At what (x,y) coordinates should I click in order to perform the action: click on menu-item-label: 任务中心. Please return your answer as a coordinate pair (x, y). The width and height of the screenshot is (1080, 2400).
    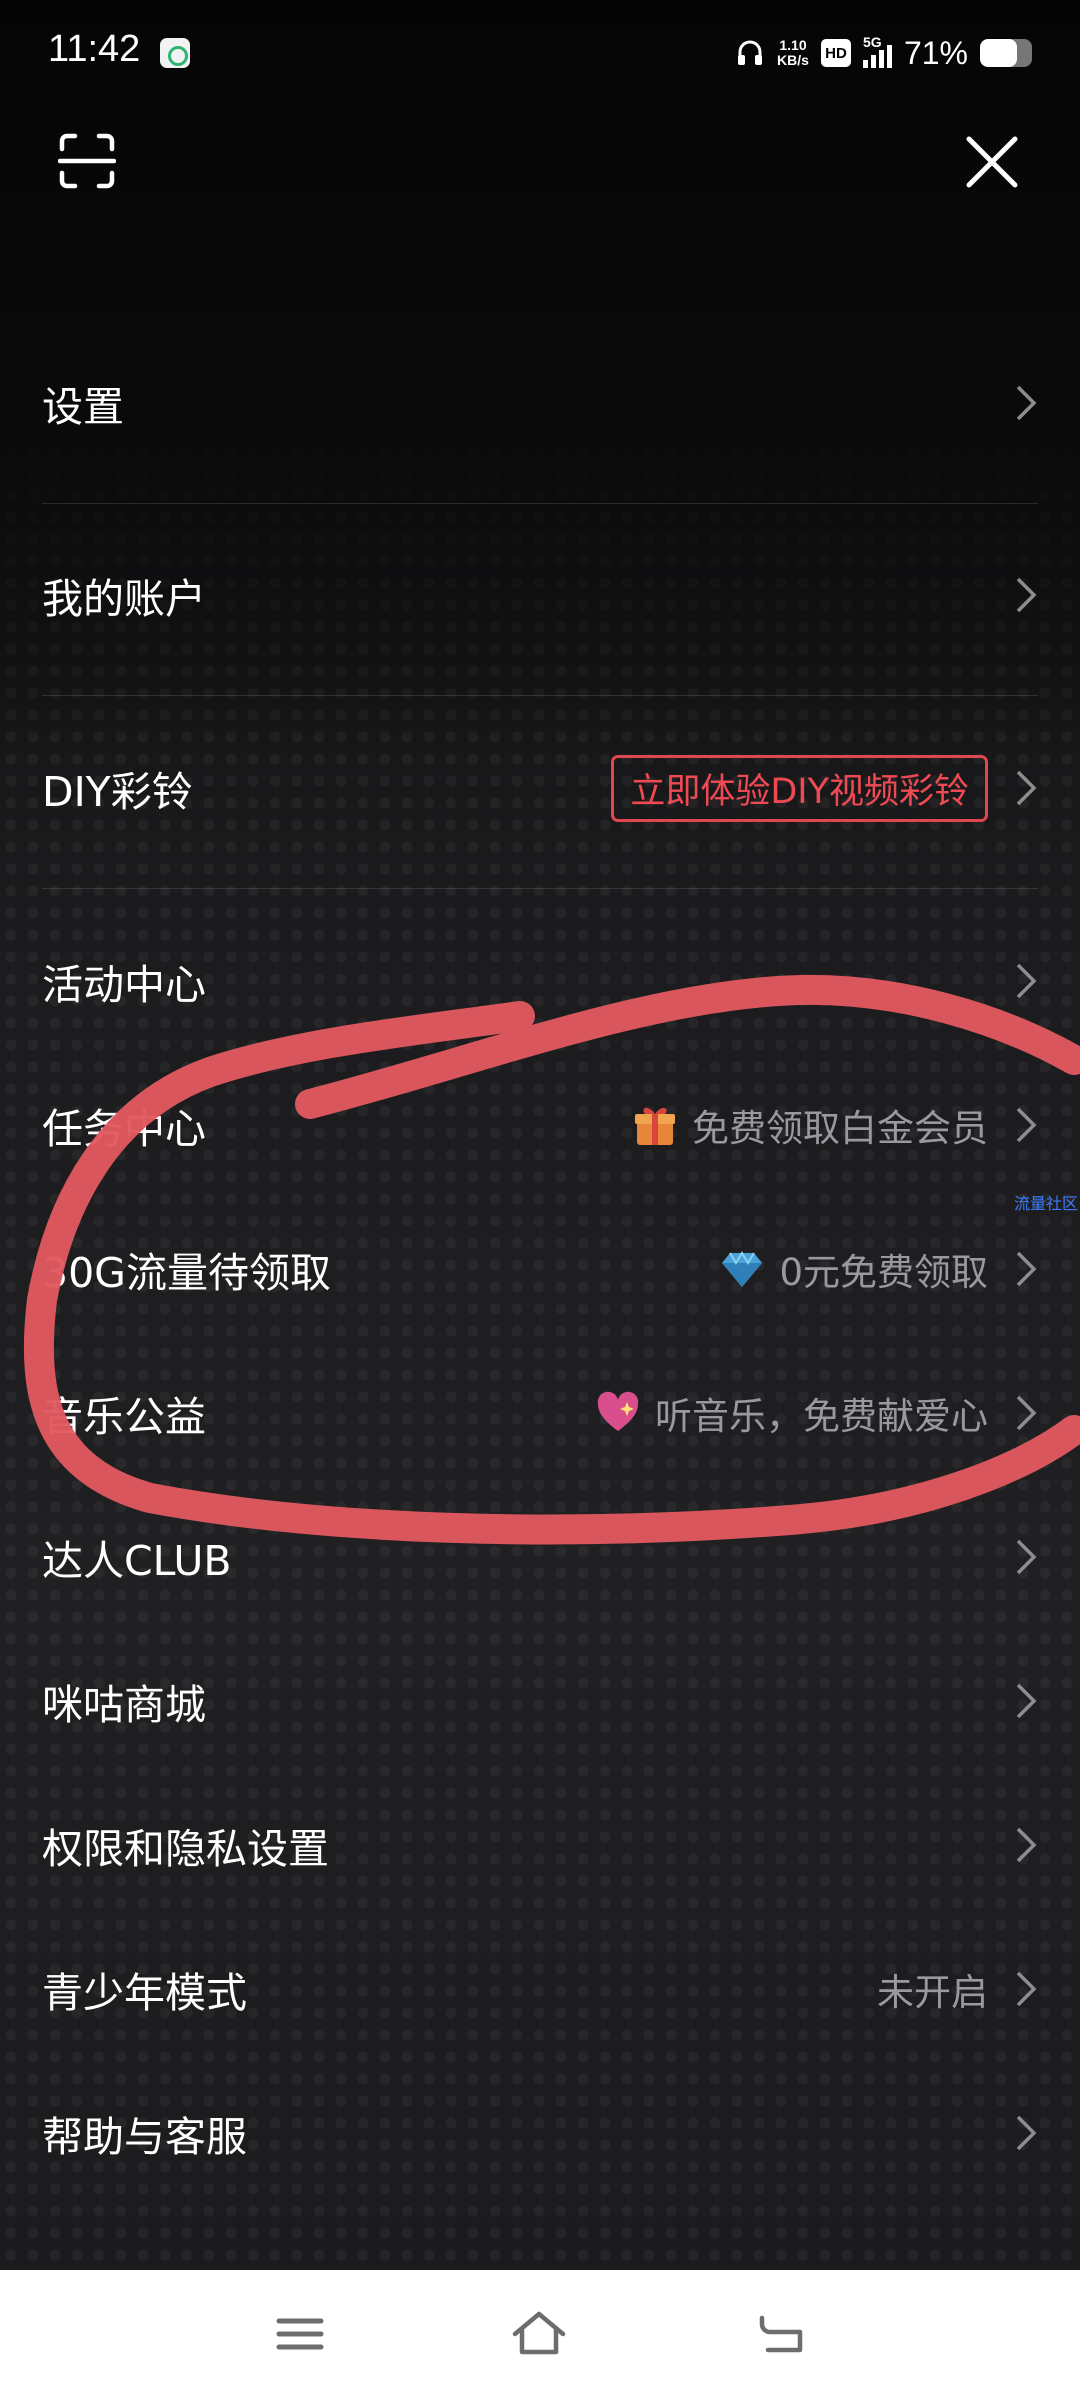
    Looking at the image, I should click on (124, 1129).